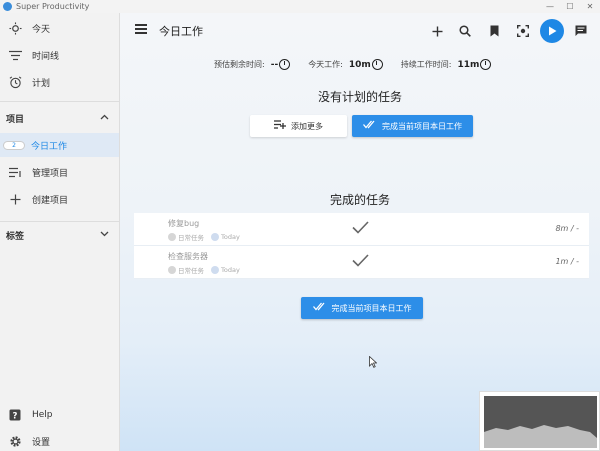 The width and height of the screenshot is (600, 451). Describe the element at coordinates (41, 83) in the screenshot. I see `sidebar-item-label: 计划` at that location.